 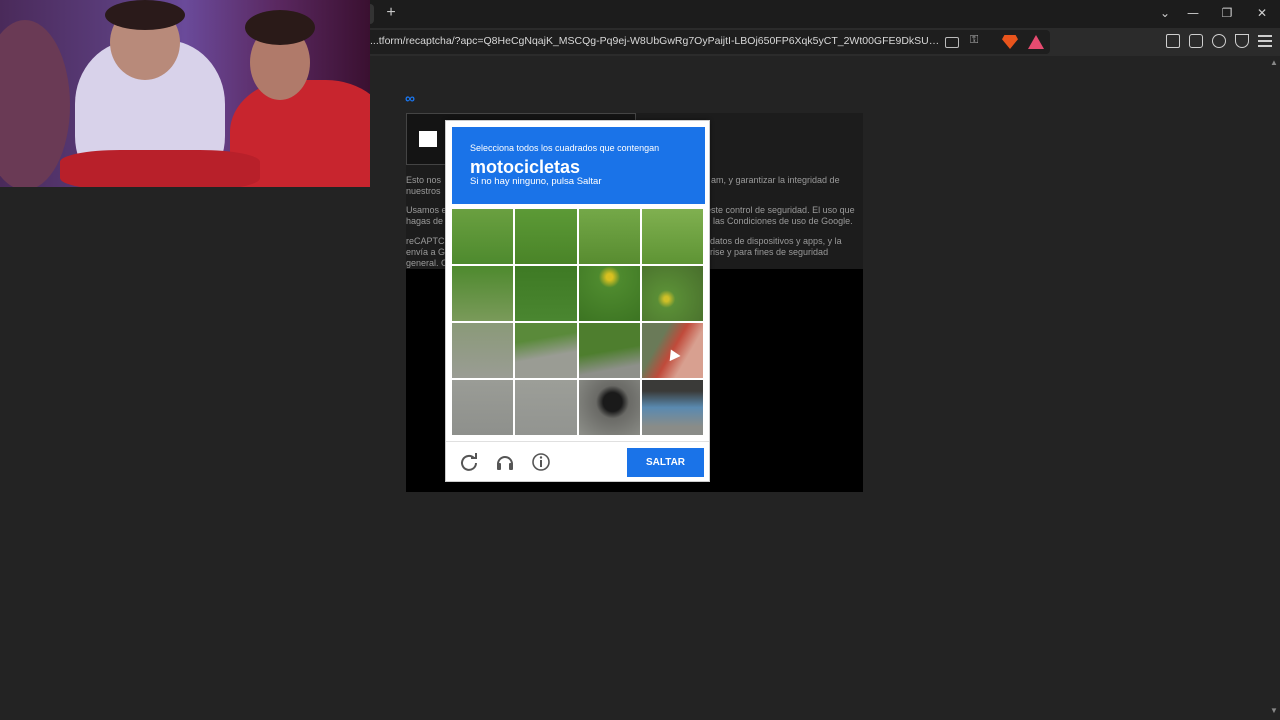 I want to click on video-camera-icon, so click(x=428, y=139).